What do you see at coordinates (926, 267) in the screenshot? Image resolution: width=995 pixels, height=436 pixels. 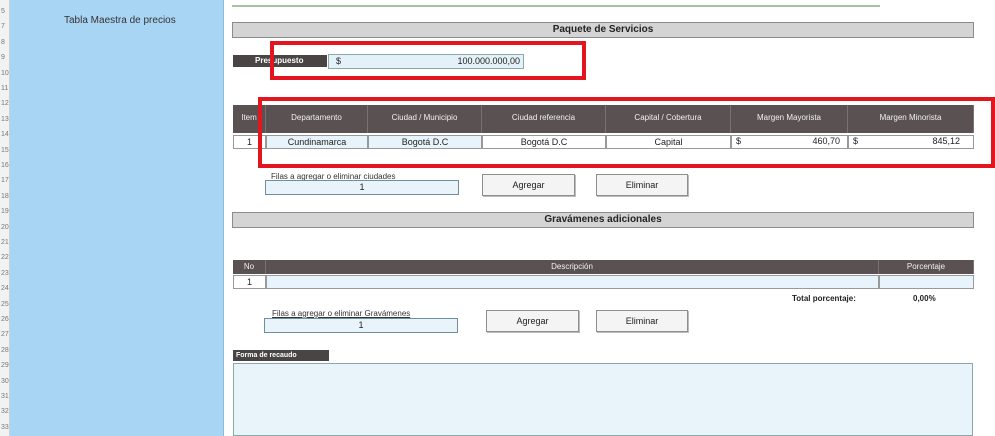 I see `col-header-porcentaje: Porcentaje` at bounding box center [926, 267].